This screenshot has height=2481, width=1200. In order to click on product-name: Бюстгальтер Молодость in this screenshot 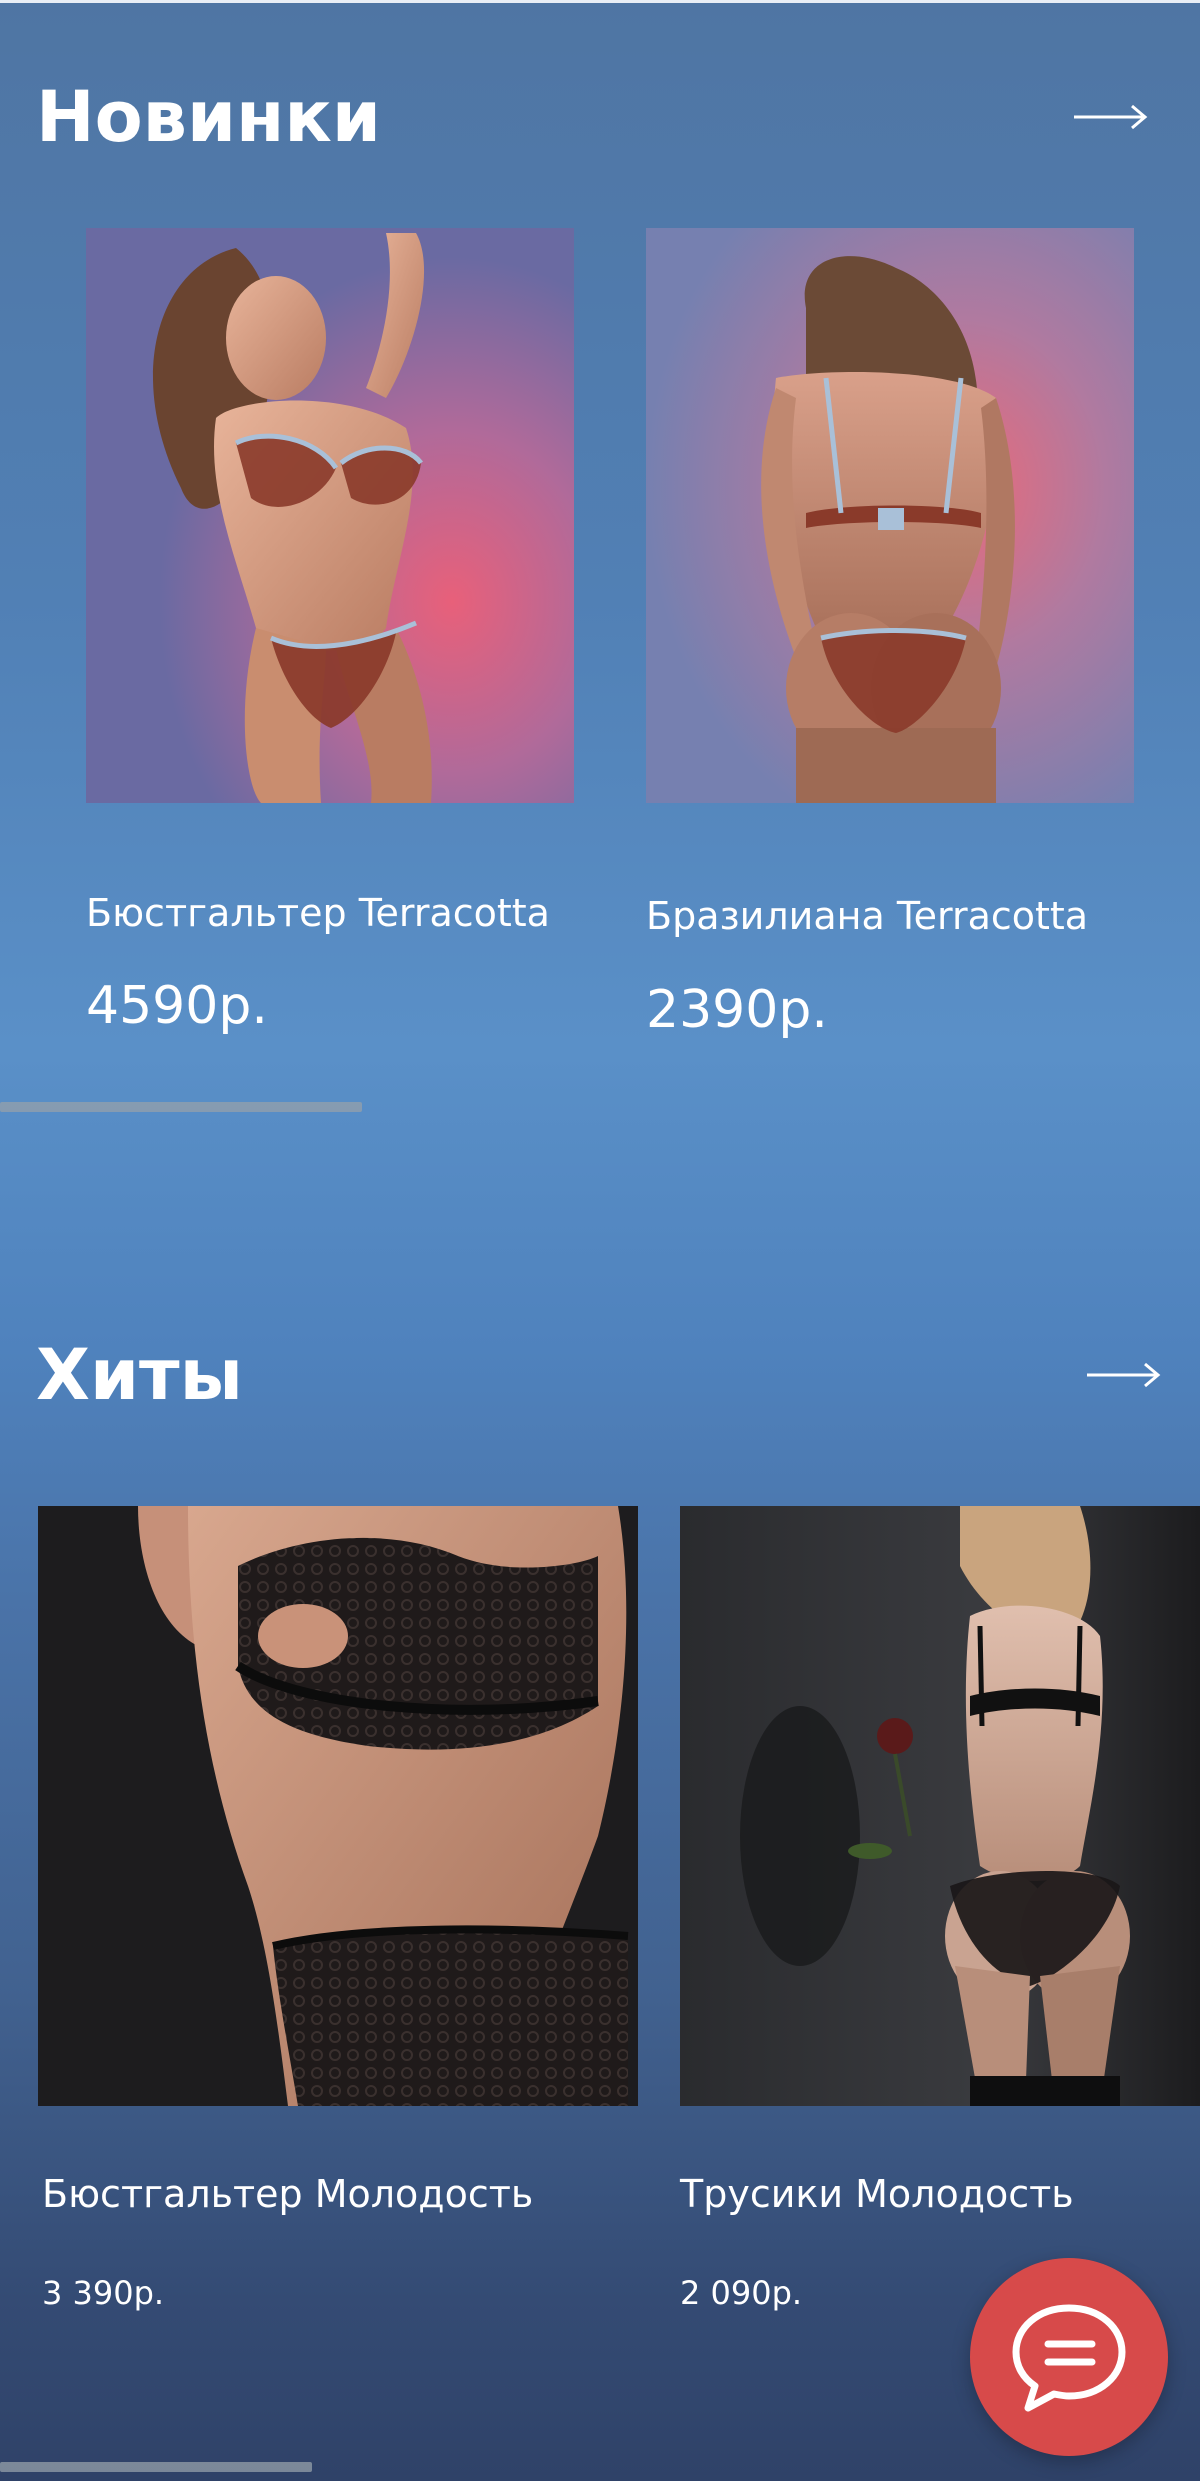, I will do `click(287, 2194)`.